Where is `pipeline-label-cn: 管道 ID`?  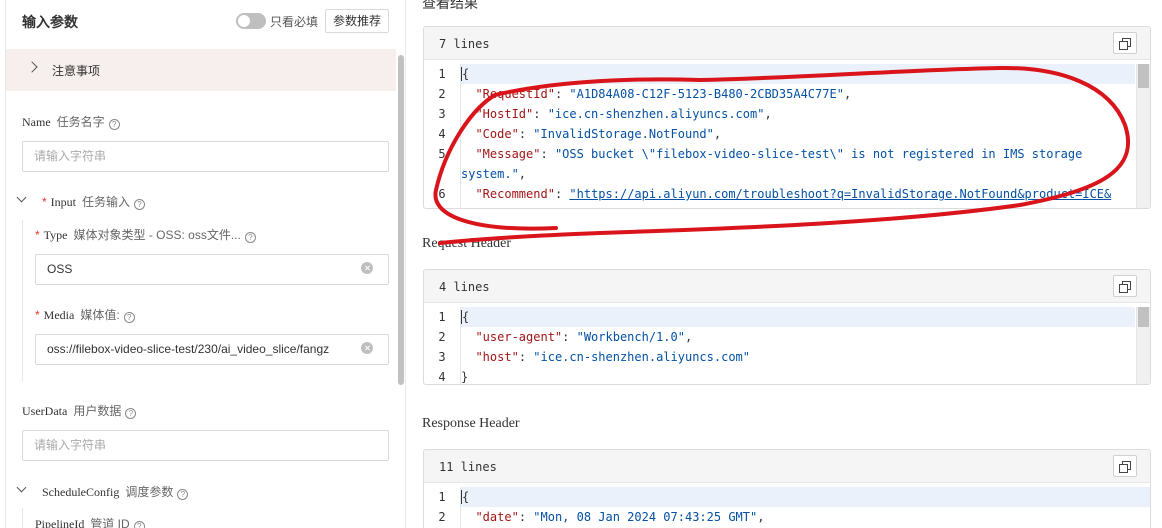 pipeline-label-cn: 管道 ID is located at coordinates (110, 522).